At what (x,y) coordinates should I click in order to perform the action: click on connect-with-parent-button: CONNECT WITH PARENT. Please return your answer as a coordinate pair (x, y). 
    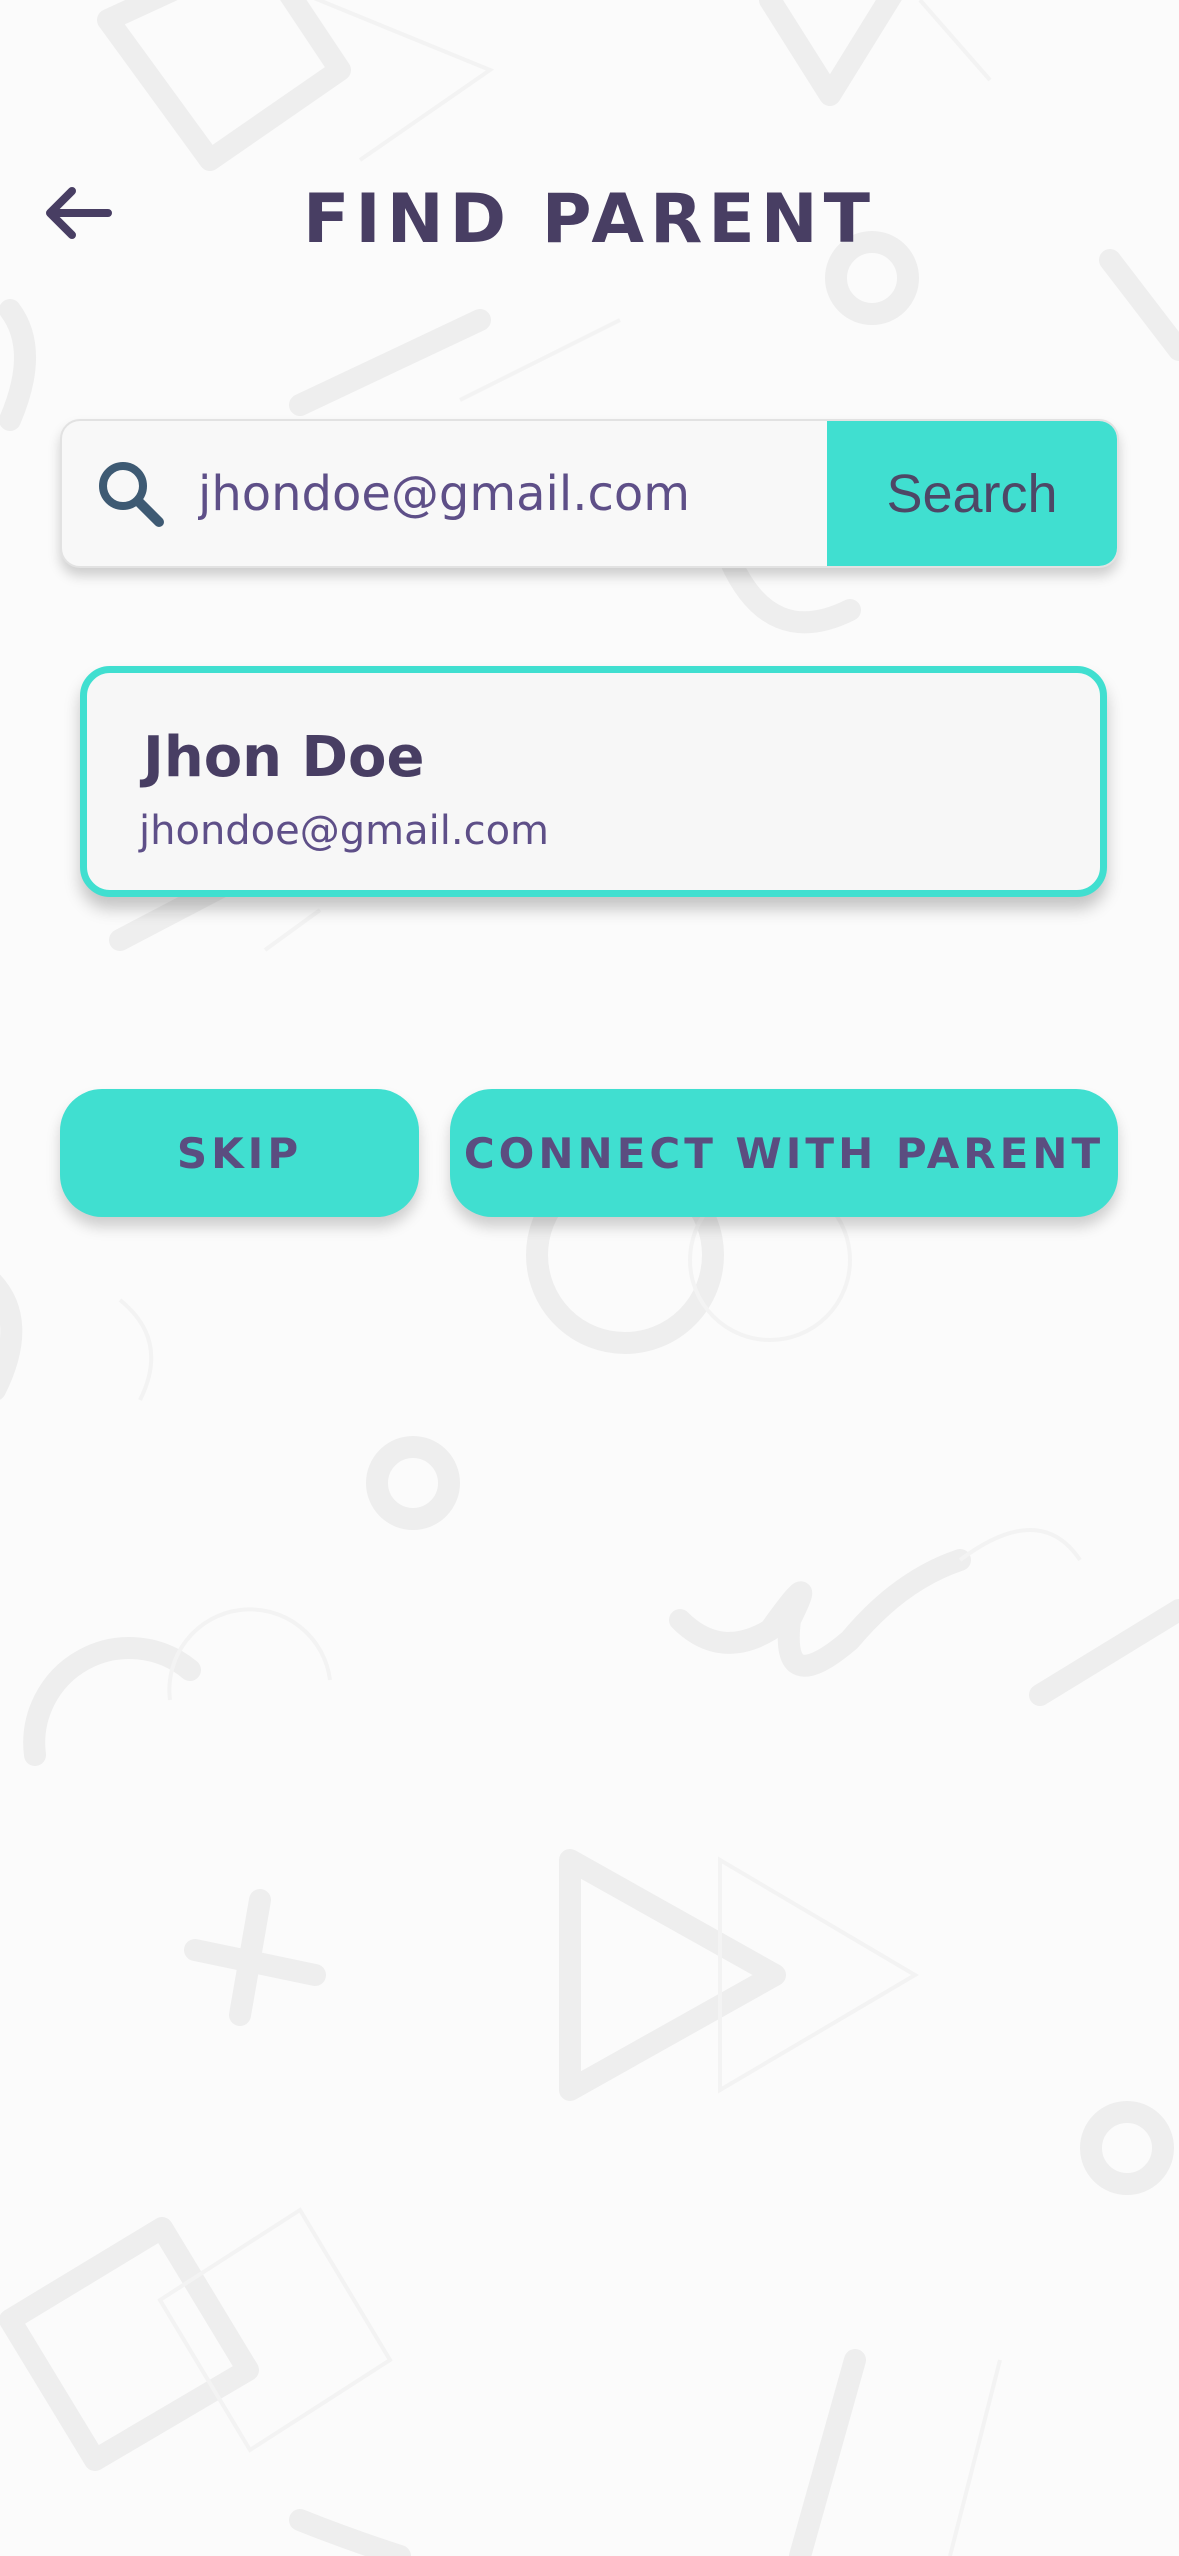
    Looking at the image, I should click on (784, 1153).